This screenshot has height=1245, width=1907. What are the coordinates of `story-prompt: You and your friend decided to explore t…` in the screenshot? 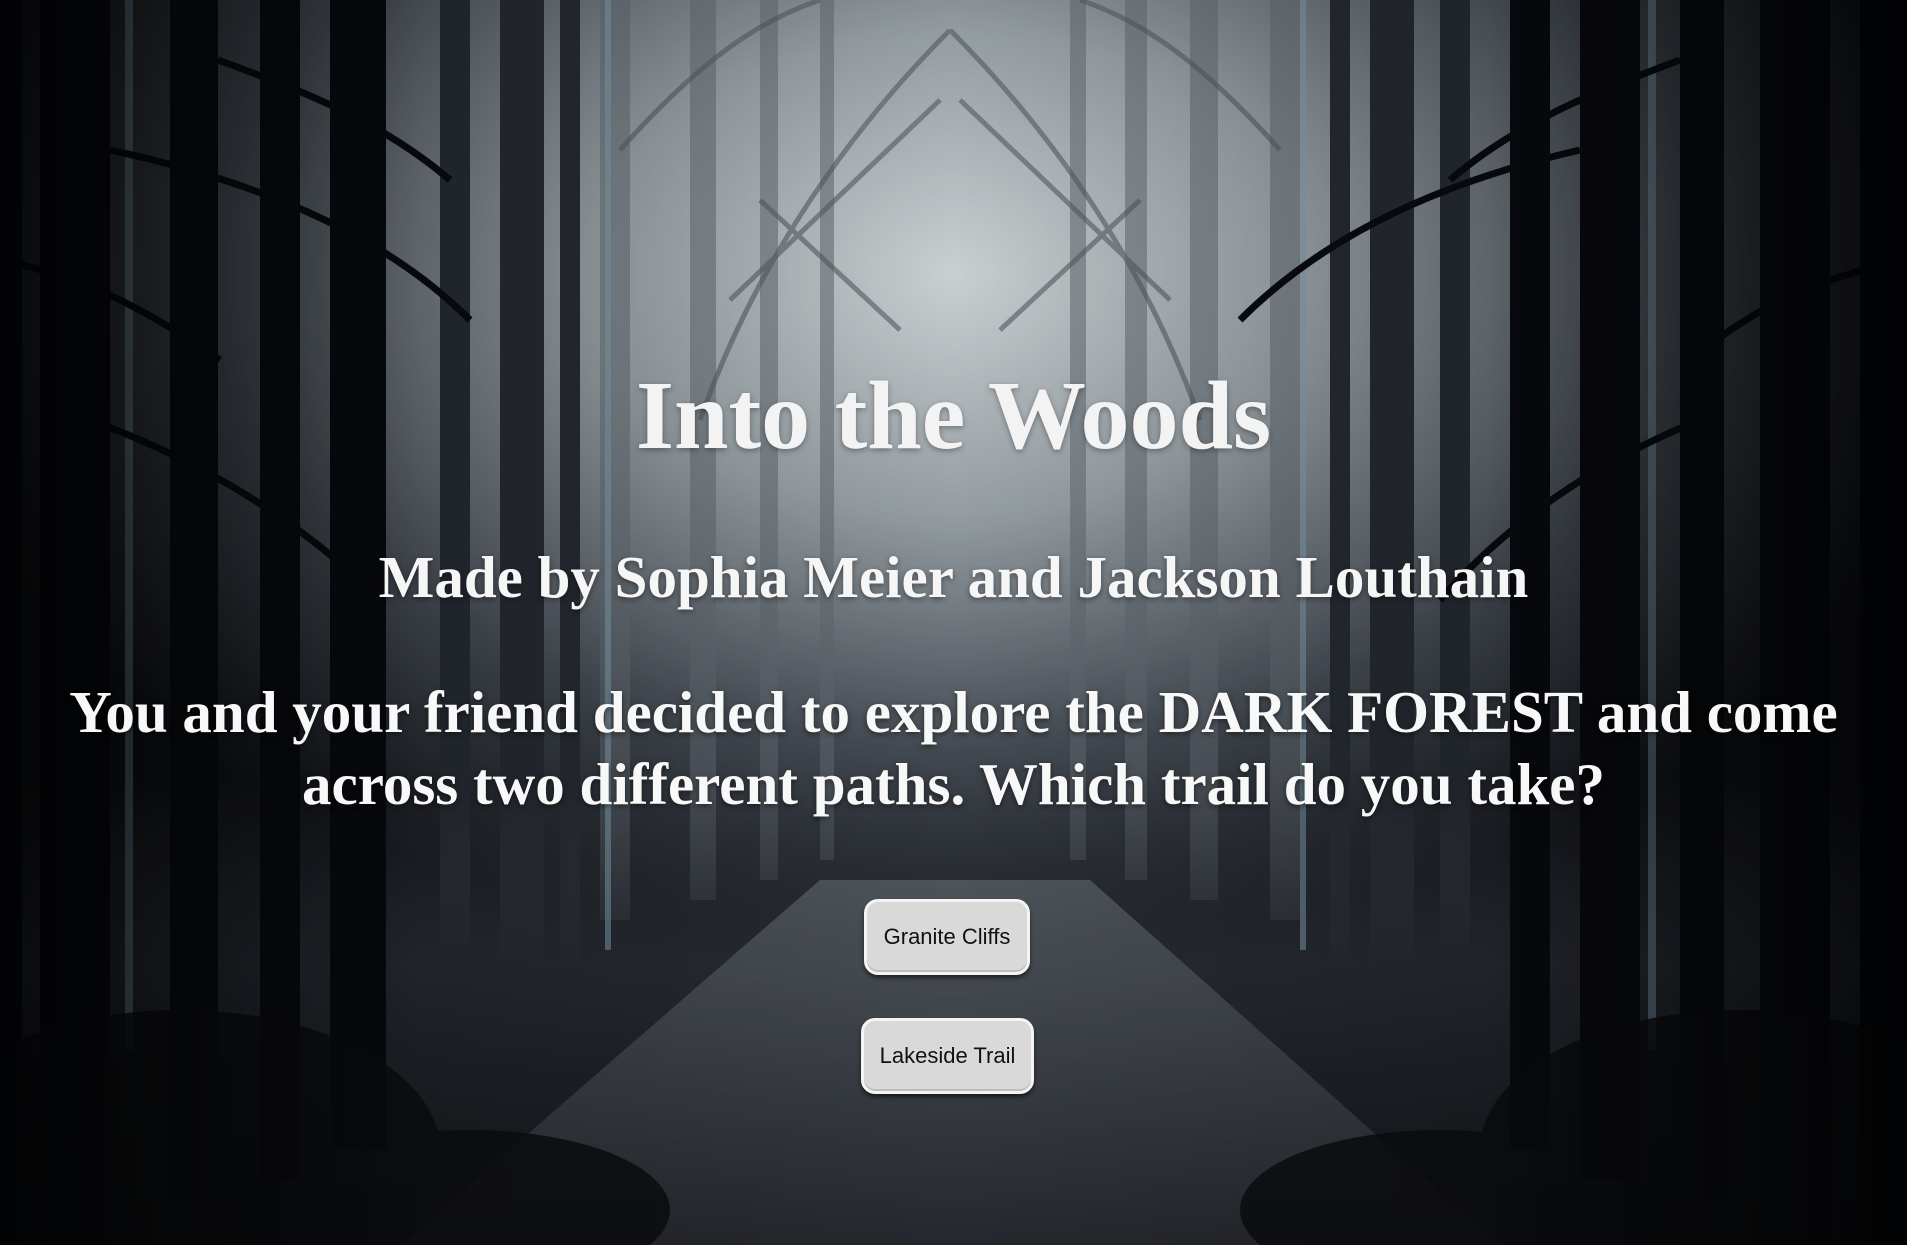 It's located at (953, 748).